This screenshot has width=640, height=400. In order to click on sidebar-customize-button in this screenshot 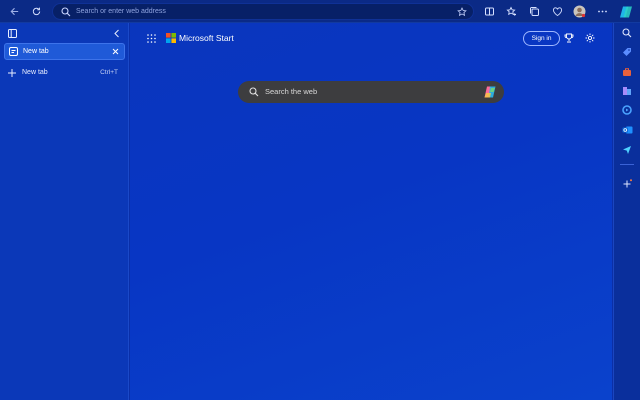, I will do `click(627, 184)`.